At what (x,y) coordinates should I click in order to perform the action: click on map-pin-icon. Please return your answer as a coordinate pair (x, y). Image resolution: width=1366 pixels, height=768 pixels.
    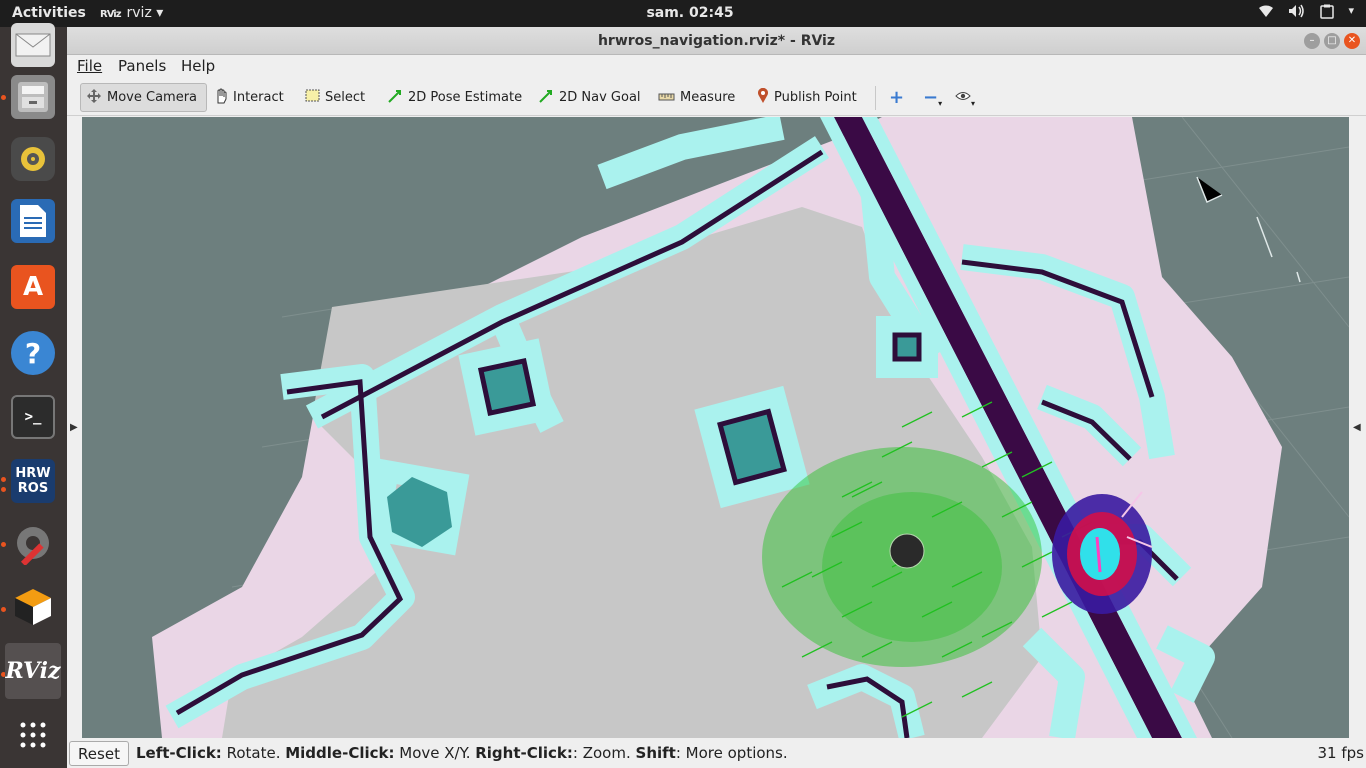
    Looking at the image, I should click on (763, 97).